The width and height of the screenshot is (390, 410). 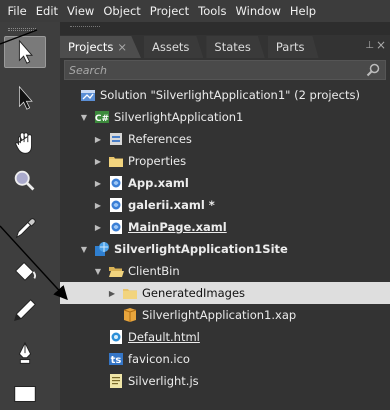 What do you see at coordinates (369, 45) in the screenshot?
I see `pin-icon: ⊥` at bounding box center [369, 45].